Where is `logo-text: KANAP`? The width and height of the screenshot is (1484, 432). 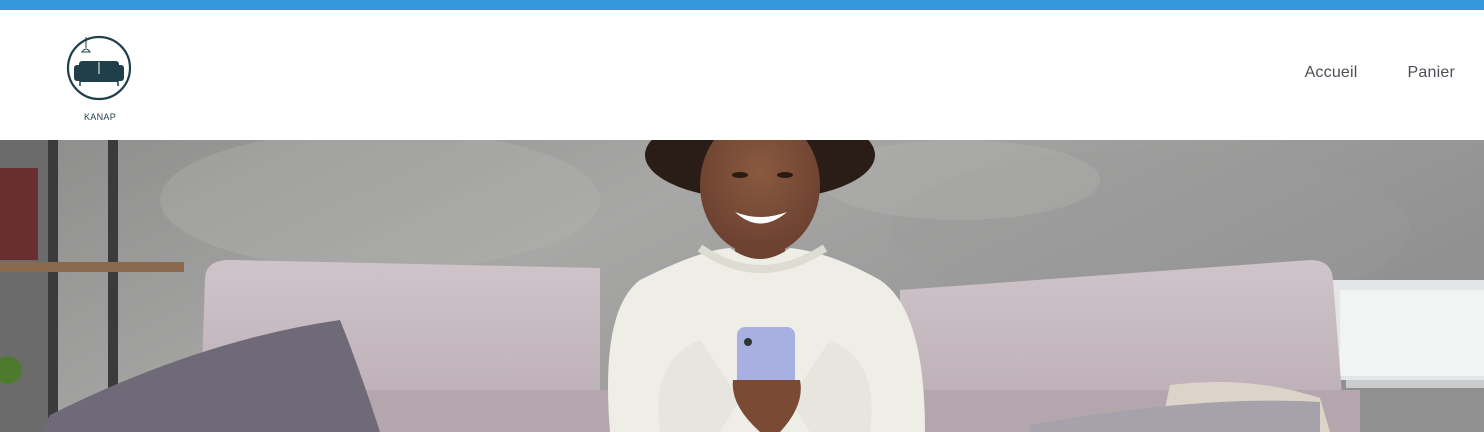
logo-text: KANAP is located at coordinates (99, 117).